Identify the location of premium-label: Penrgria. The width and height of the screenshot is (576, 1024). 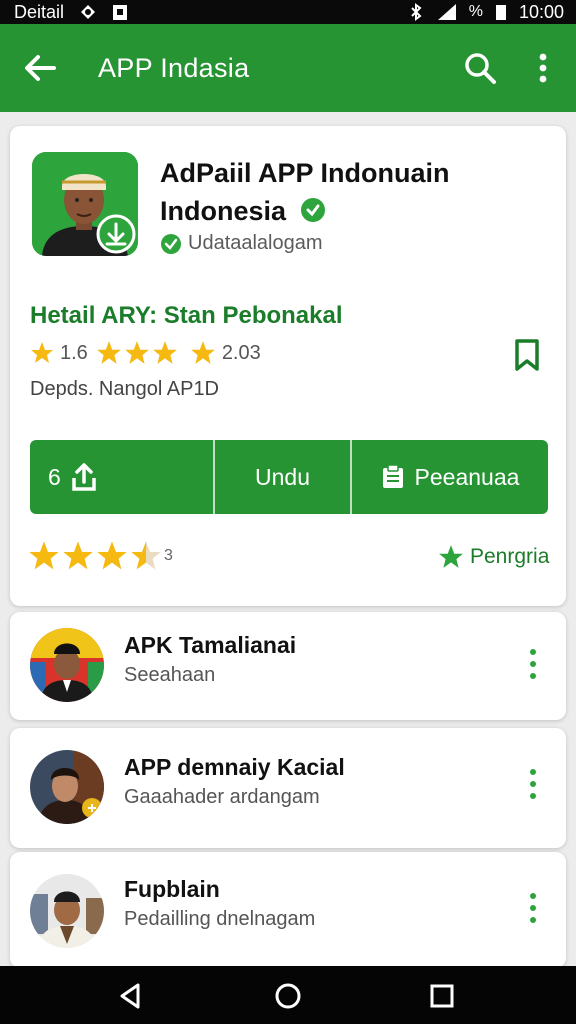
(510, 556).